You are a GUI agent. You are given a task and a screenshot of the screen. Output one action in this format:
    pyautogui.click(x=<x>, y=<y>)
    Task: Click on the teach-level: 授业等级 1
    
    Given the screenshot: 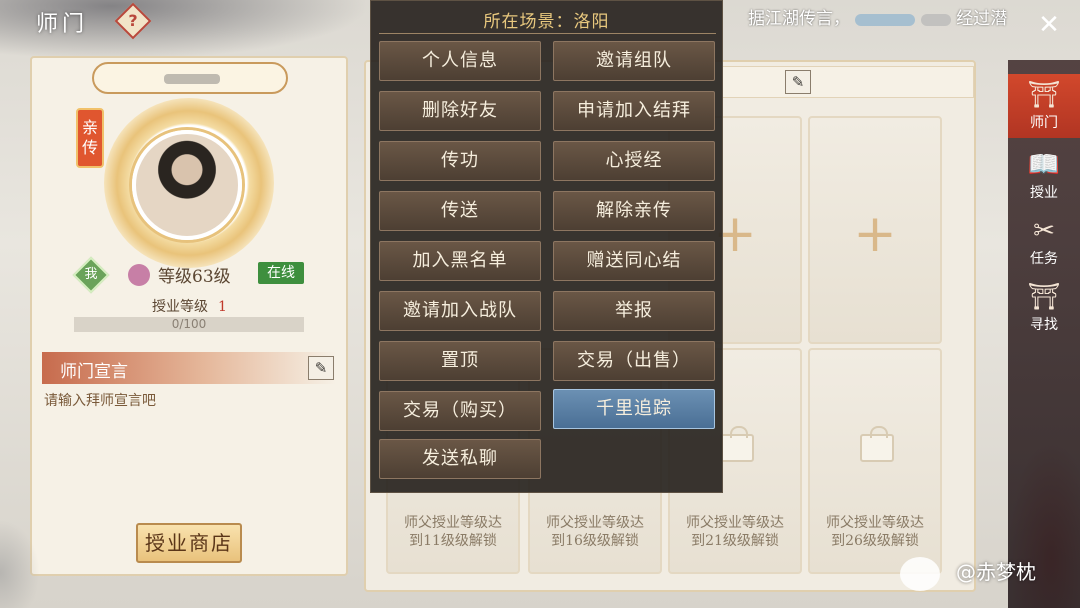 What is the action you would take?
    pyautogui.click(x=189, y=306)
    